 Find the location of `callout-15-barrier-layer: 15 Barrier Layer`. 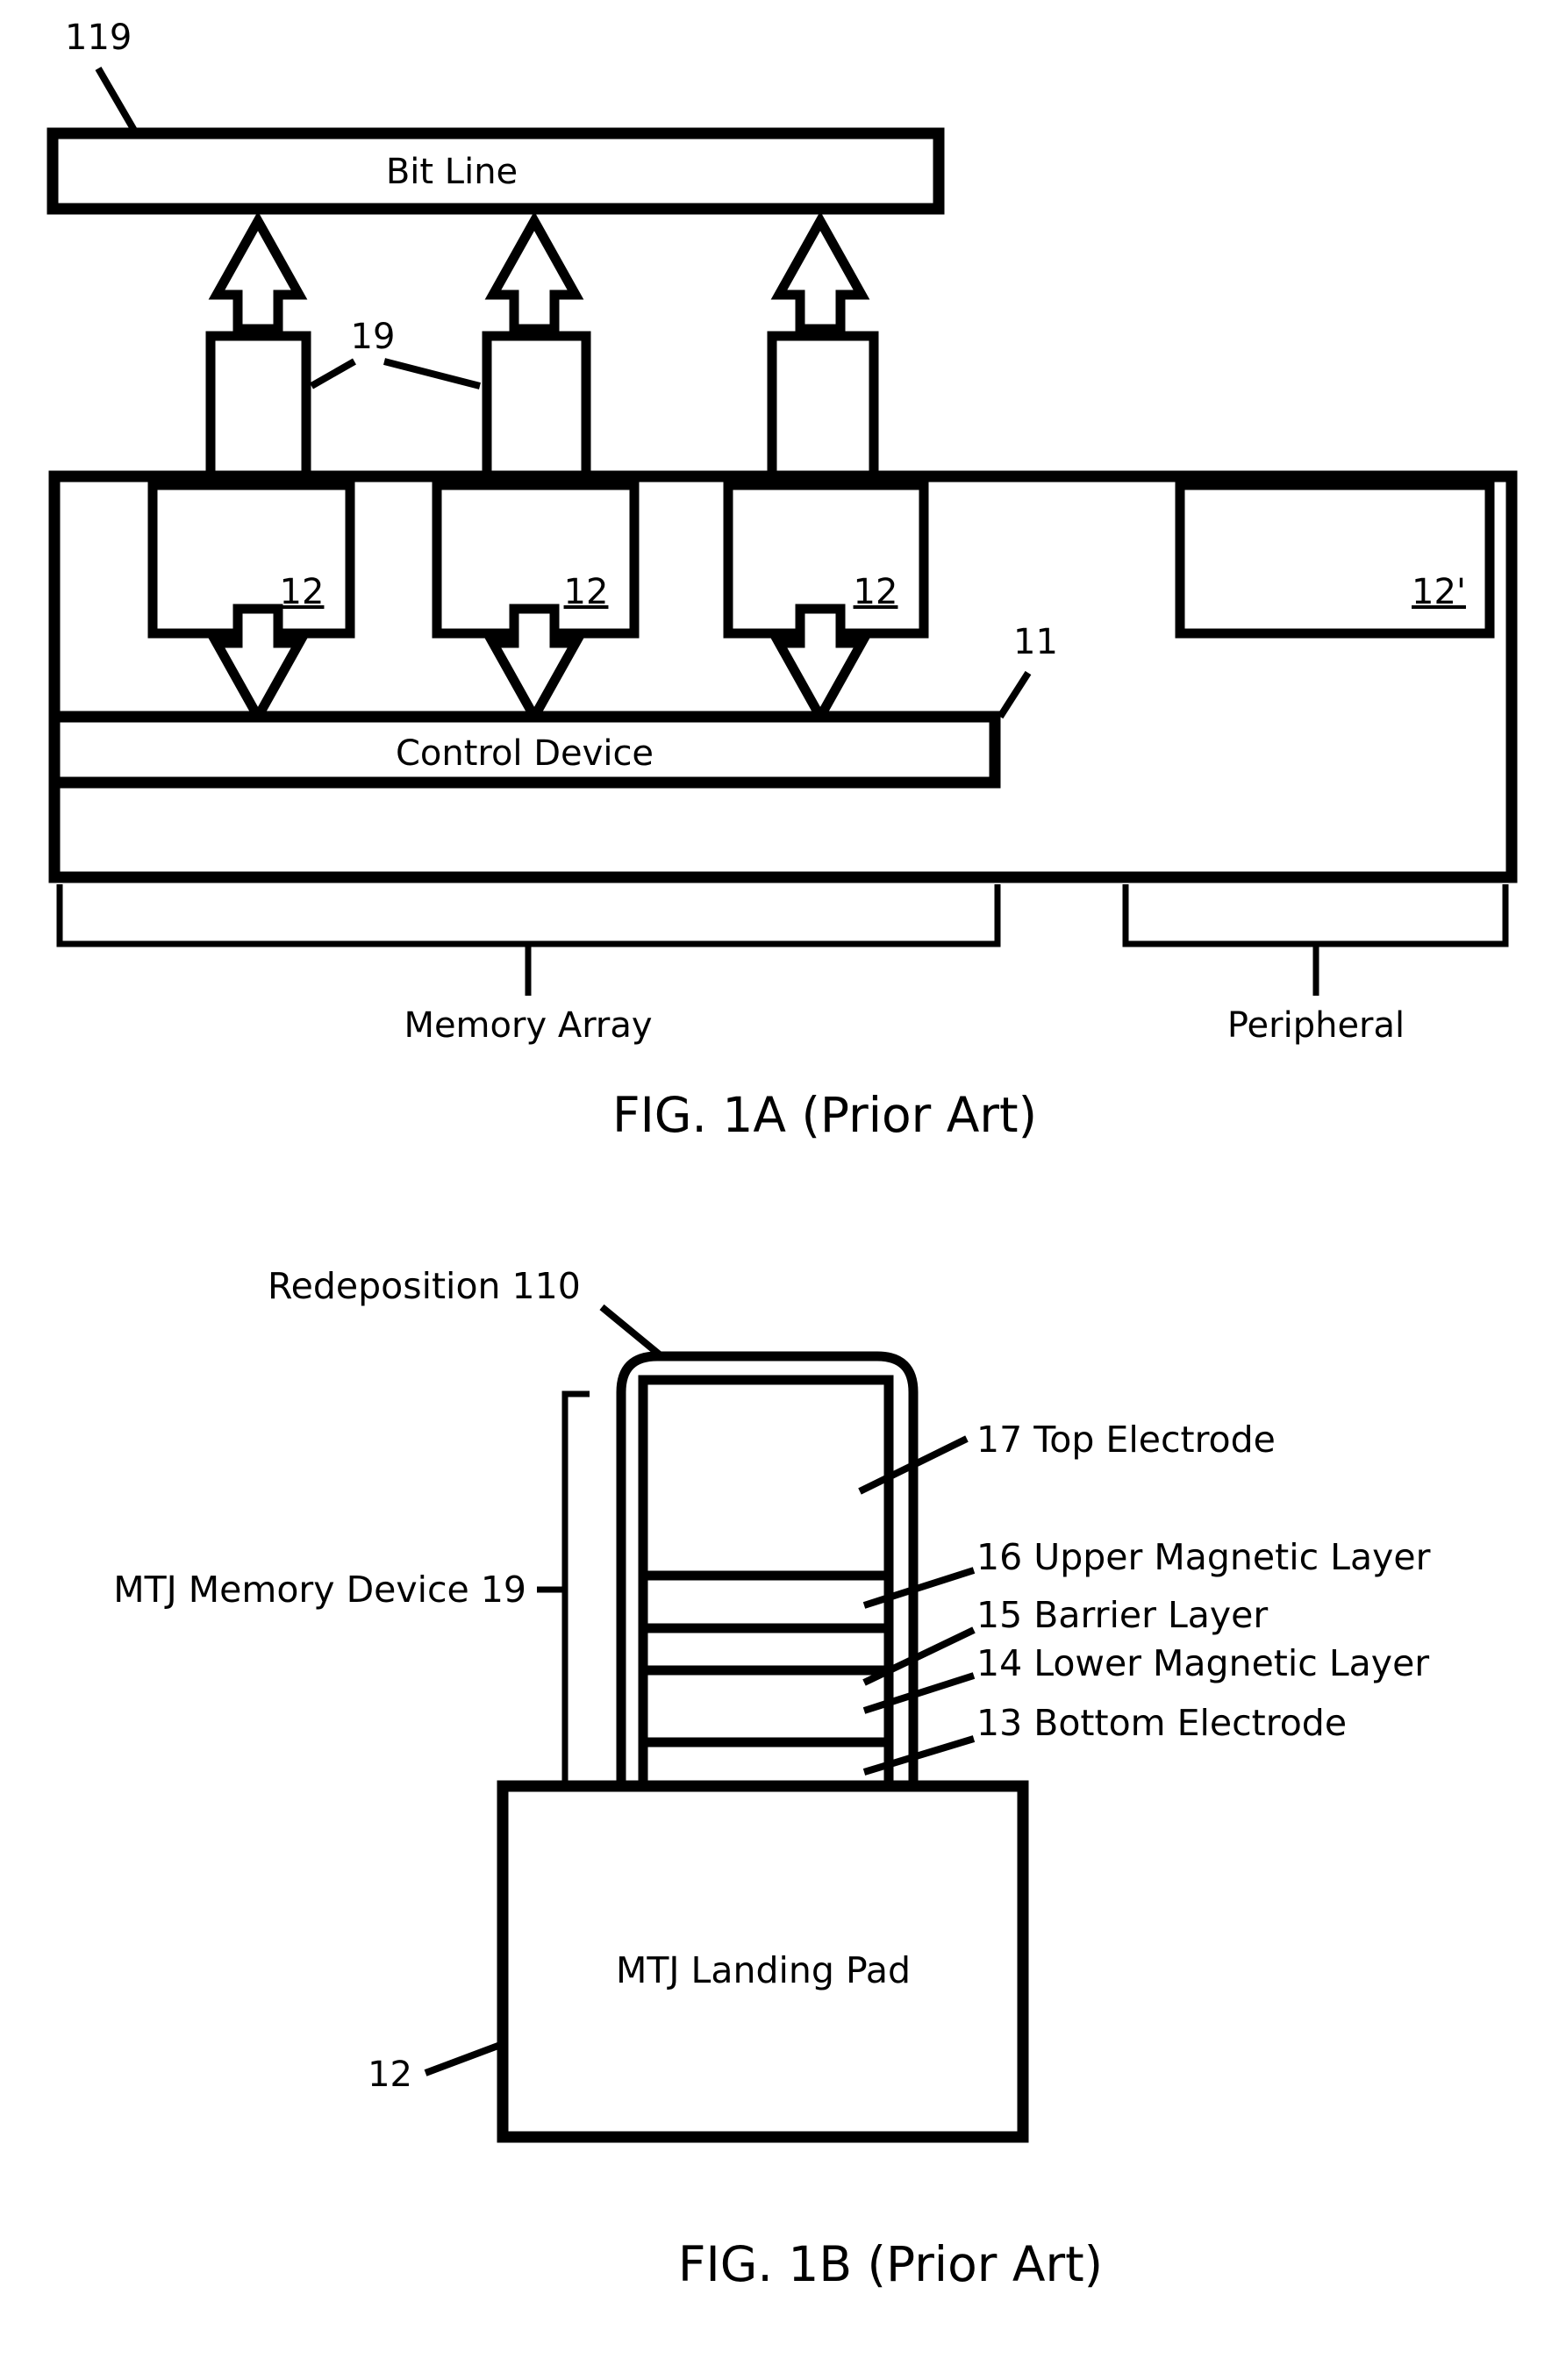

callout-15-barrier-layer: 15 Barrier Layer is located at coordinates (1122, 1615).